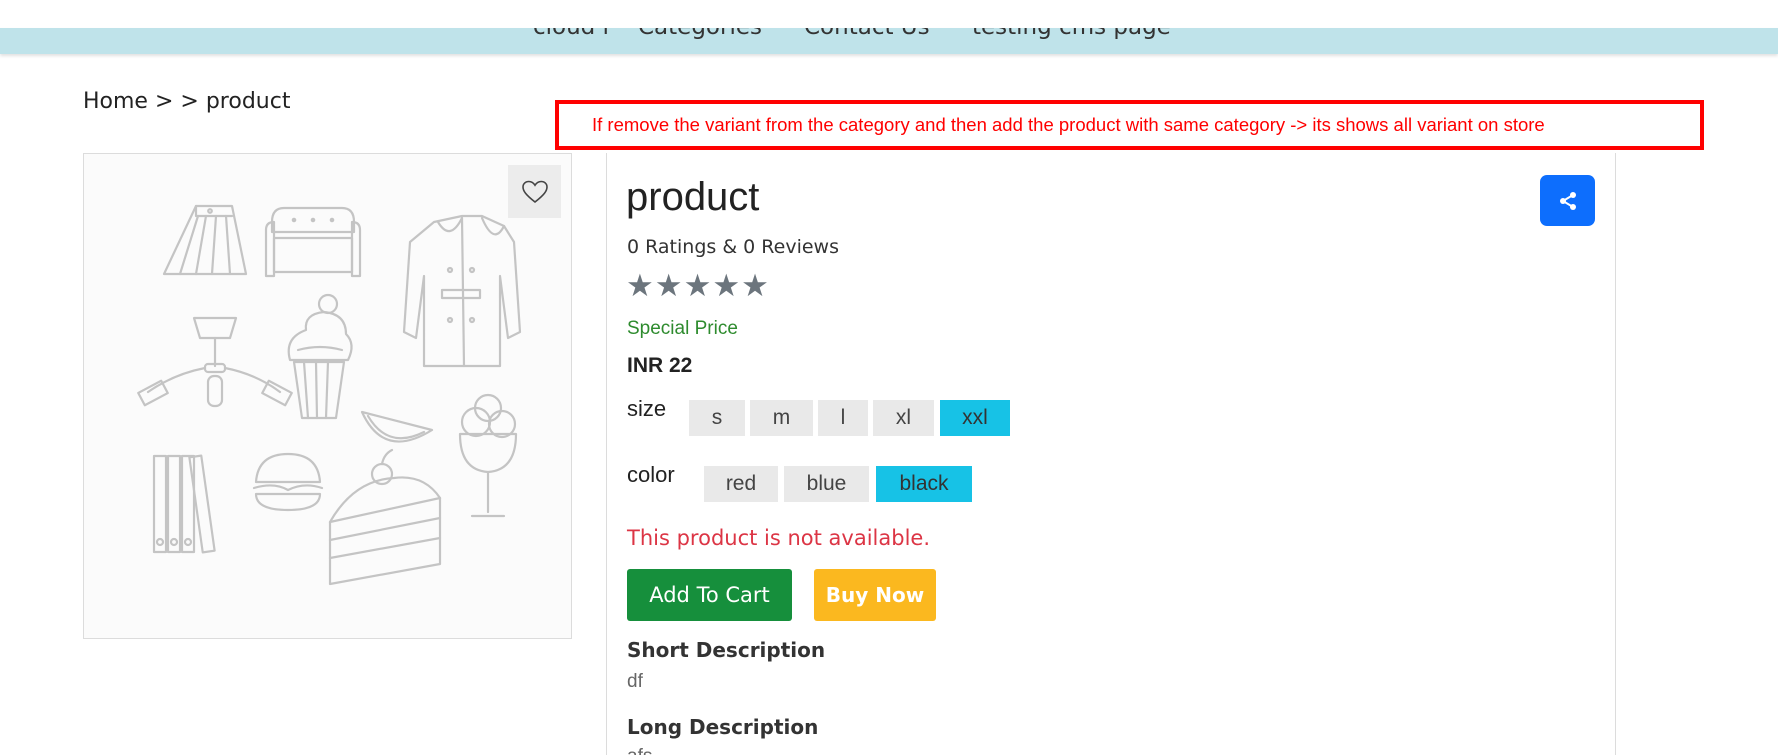 The width and height of the screenshot is (1778, 755). What do you see at coordinates (660, 365) in the screenshot?
I see `product-price: INR 22` at bounding box center [660, 365].